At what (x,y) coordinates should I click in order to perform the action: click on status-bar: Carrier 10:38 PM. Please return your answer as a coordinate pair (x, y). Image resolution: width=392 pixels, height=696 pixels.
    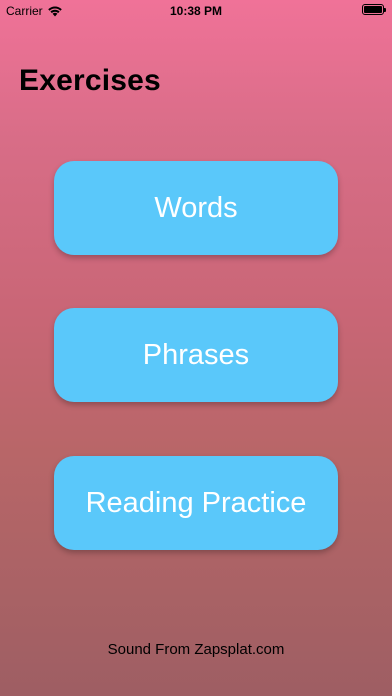
    Looking at the image, I should click on (196, 11).